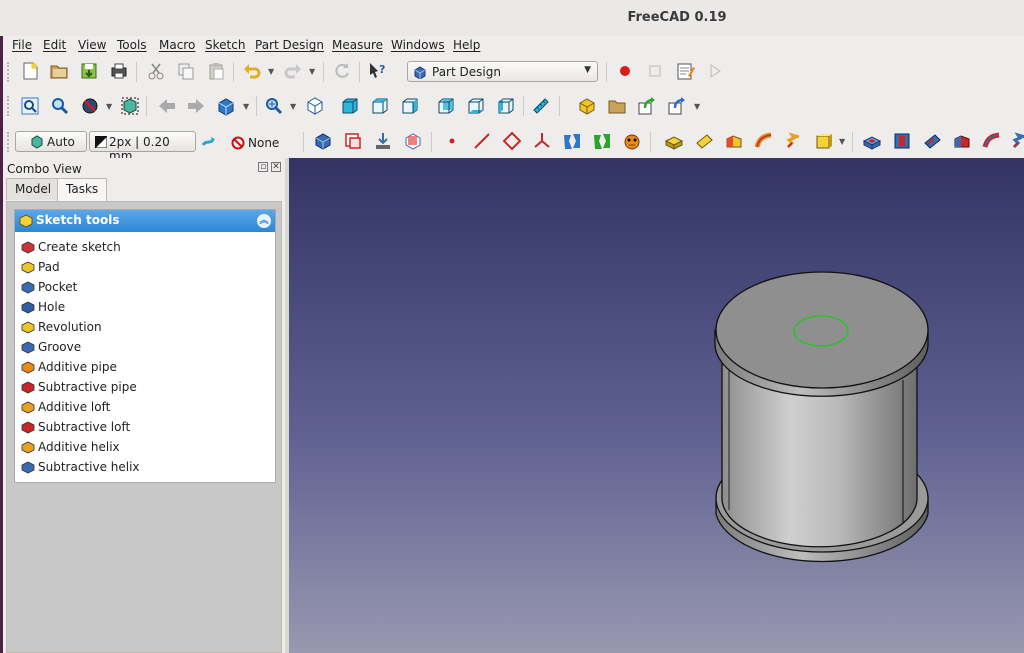 This screenshot has height=653, width=1024. Describe the element at coordinates (226, 106) in the screenshot. I see `std-views-icon` at that location.